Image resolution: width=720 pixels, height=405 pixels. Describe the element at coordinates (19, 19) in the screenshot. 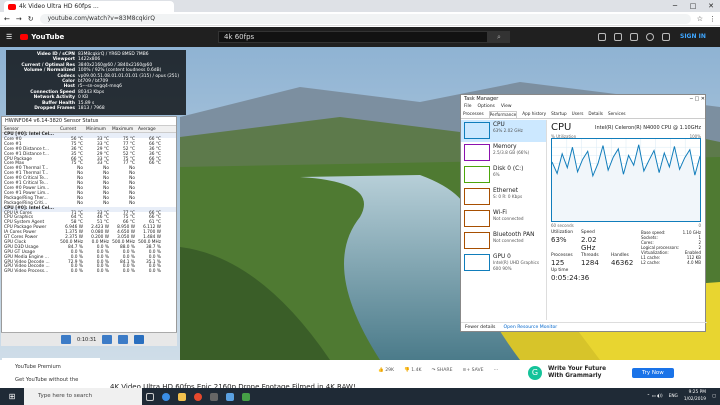

I see `forward-icon: →` at that location.